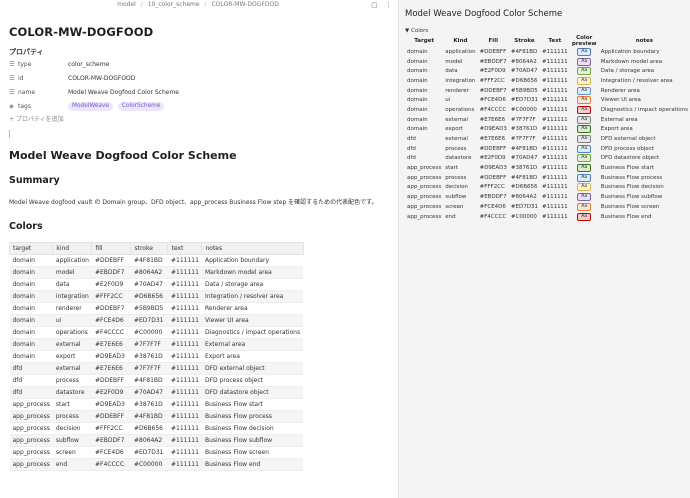  What do you see at coordinates (252, 452) in the screenshot?
I see `table-cell-notes: Business Flow screen` at bounding box center [252, 452].